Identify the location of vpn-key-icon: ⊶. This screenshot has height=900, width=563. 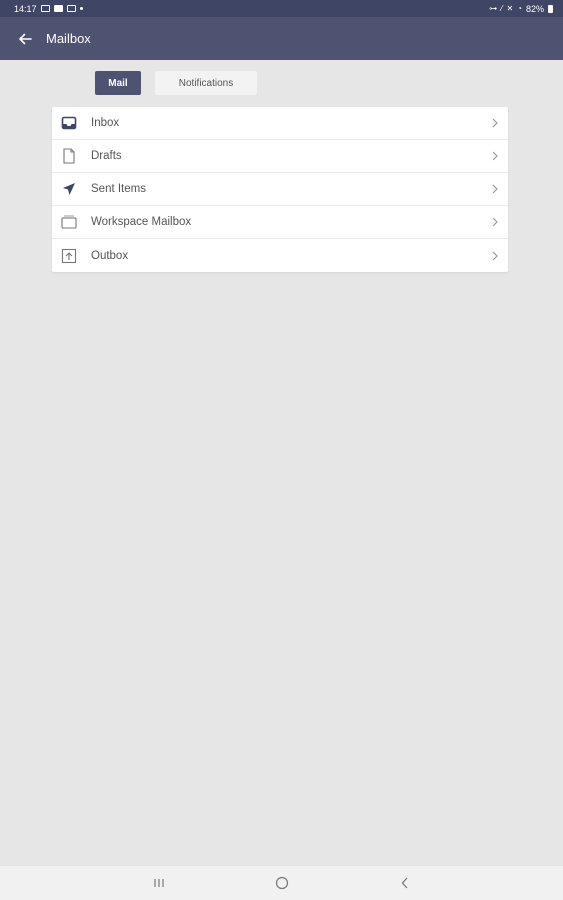
(493, 8).